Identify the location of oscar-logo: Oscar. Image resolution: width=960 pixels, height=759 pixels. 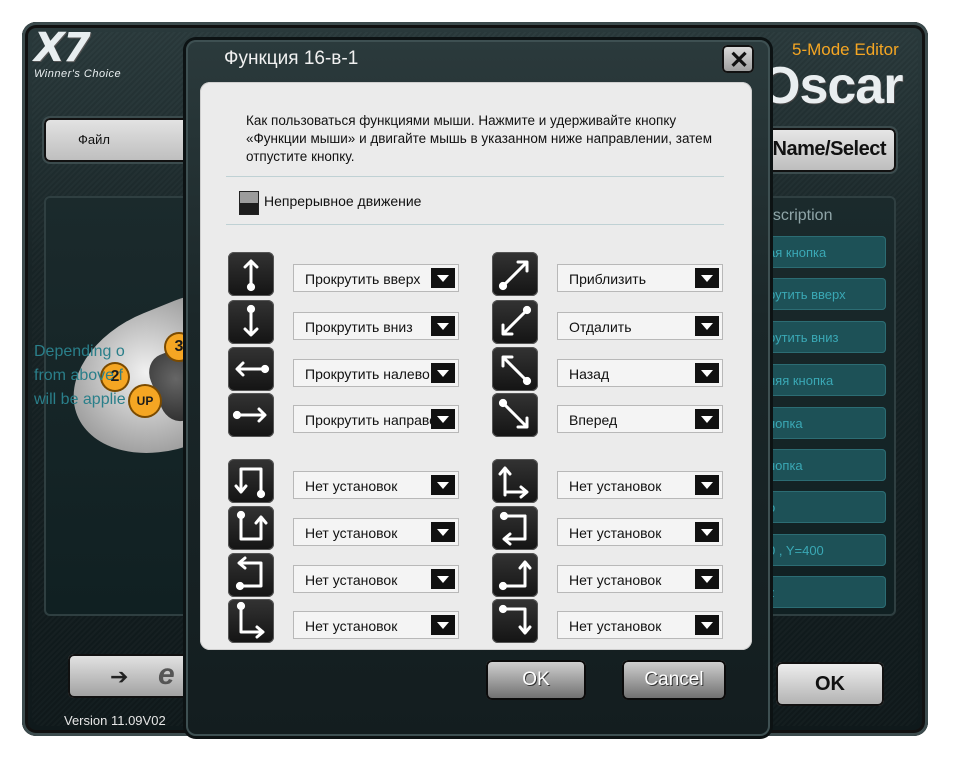
(831, 86).